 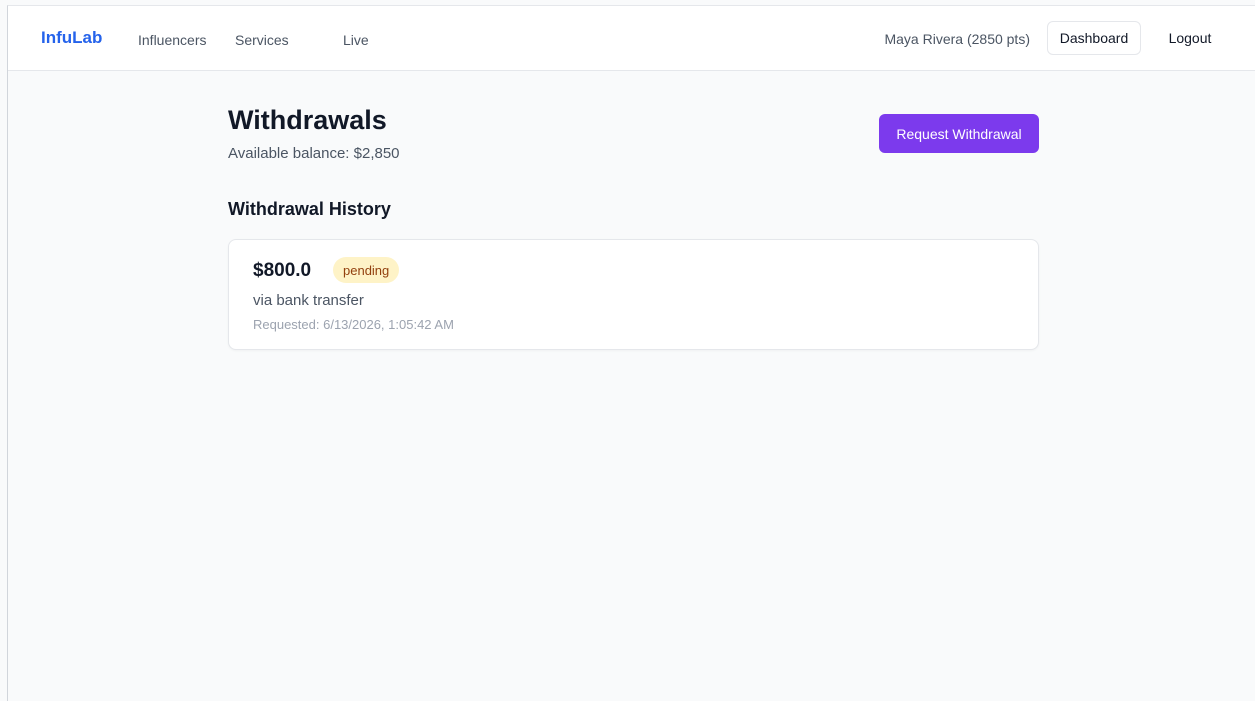 I want to click on status-badge: pending, so click(x=366, y=270).